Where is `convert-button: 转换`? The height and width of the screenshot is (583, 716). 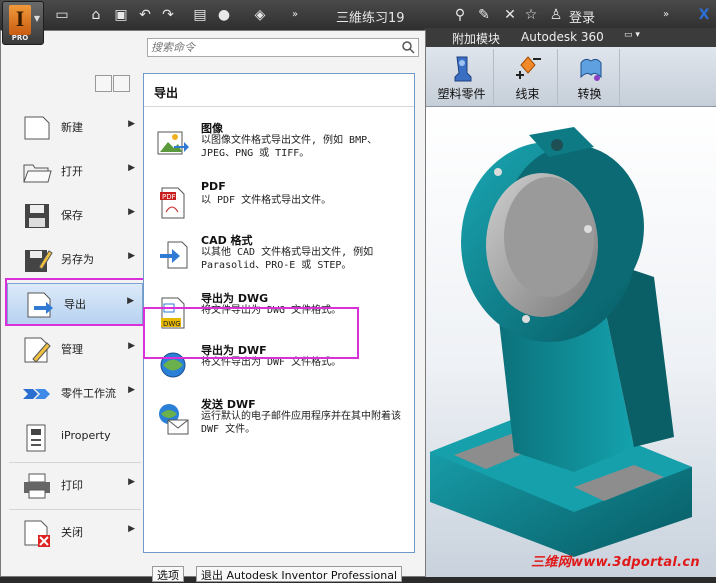 convert-button: 转换 is located at coordinates (590, 77).